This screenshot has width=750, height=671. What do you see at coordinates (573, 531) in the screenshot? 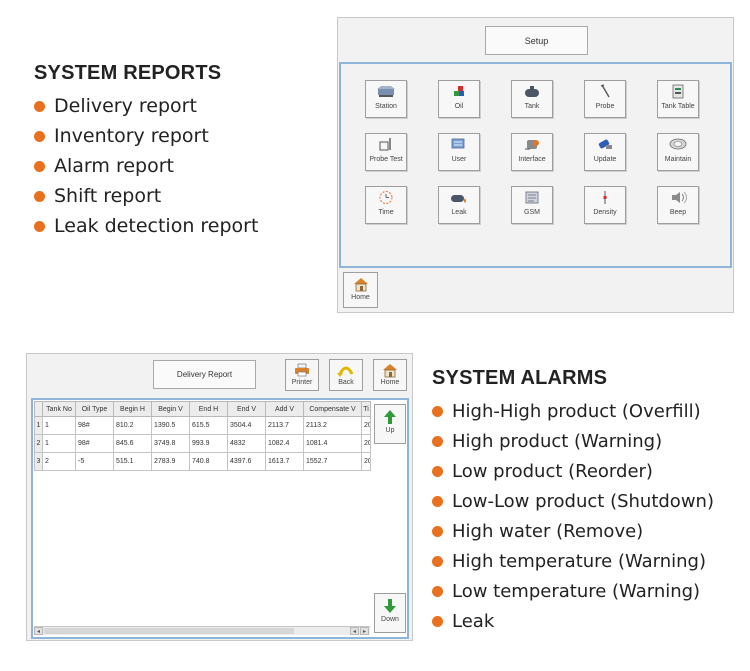
I see `list-item: High water (Remove)` at bounding box center [573, 531].